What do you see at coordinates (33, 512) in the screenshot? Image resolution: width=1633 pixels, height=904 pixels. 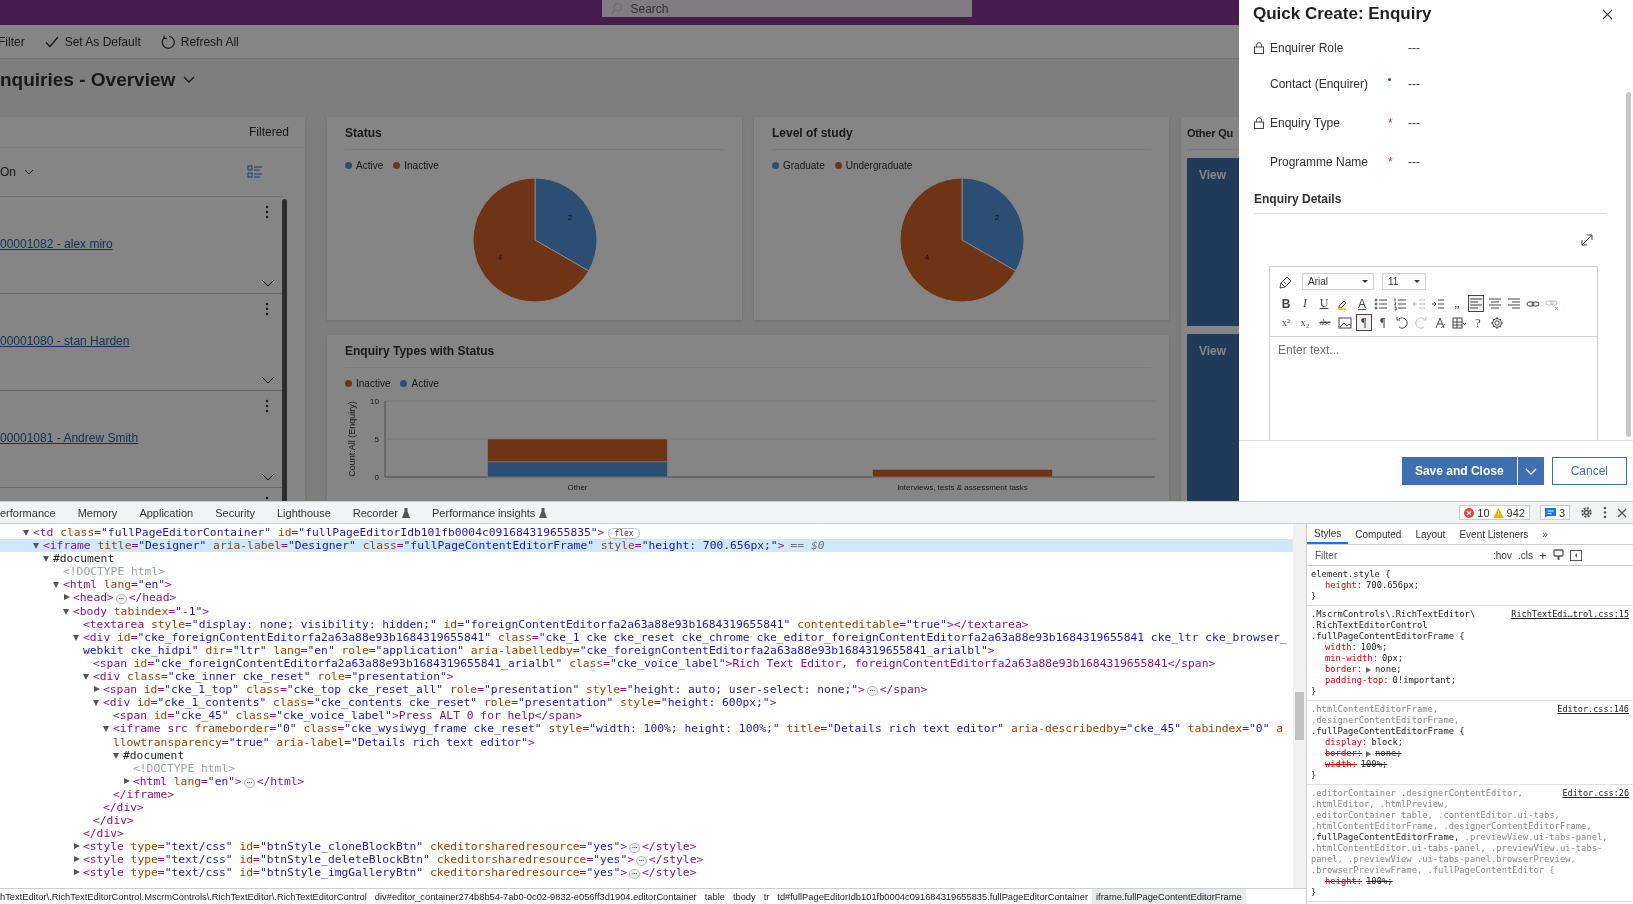 I see `devtools-tab: erformance` at bounding box center [33, 512].